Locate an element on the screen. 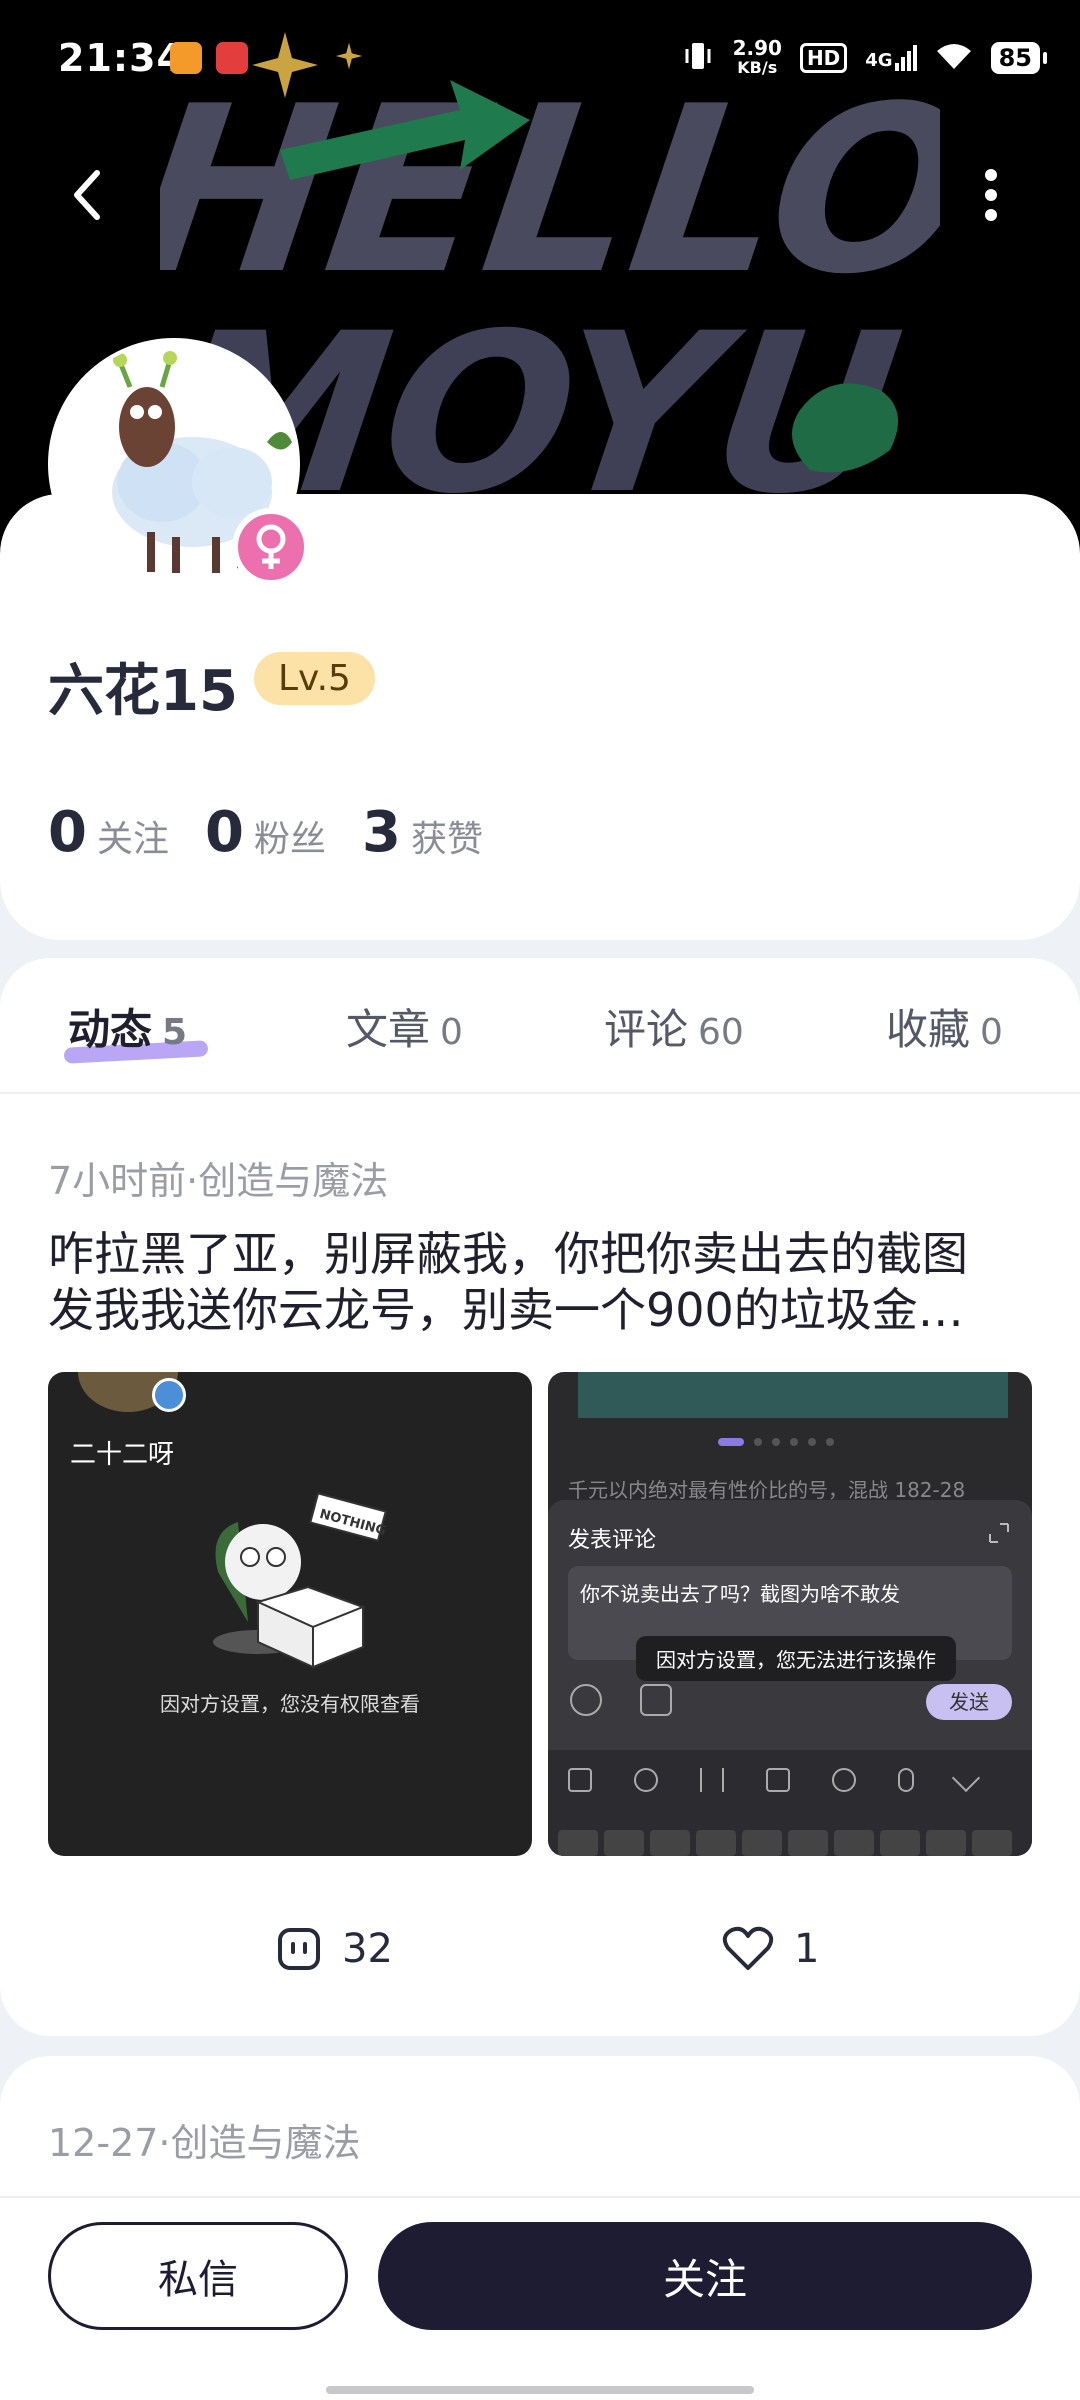 The width and height of the screenshot is (1080, 2400). signal-icon: 4G is located at coordinates (891, 58).